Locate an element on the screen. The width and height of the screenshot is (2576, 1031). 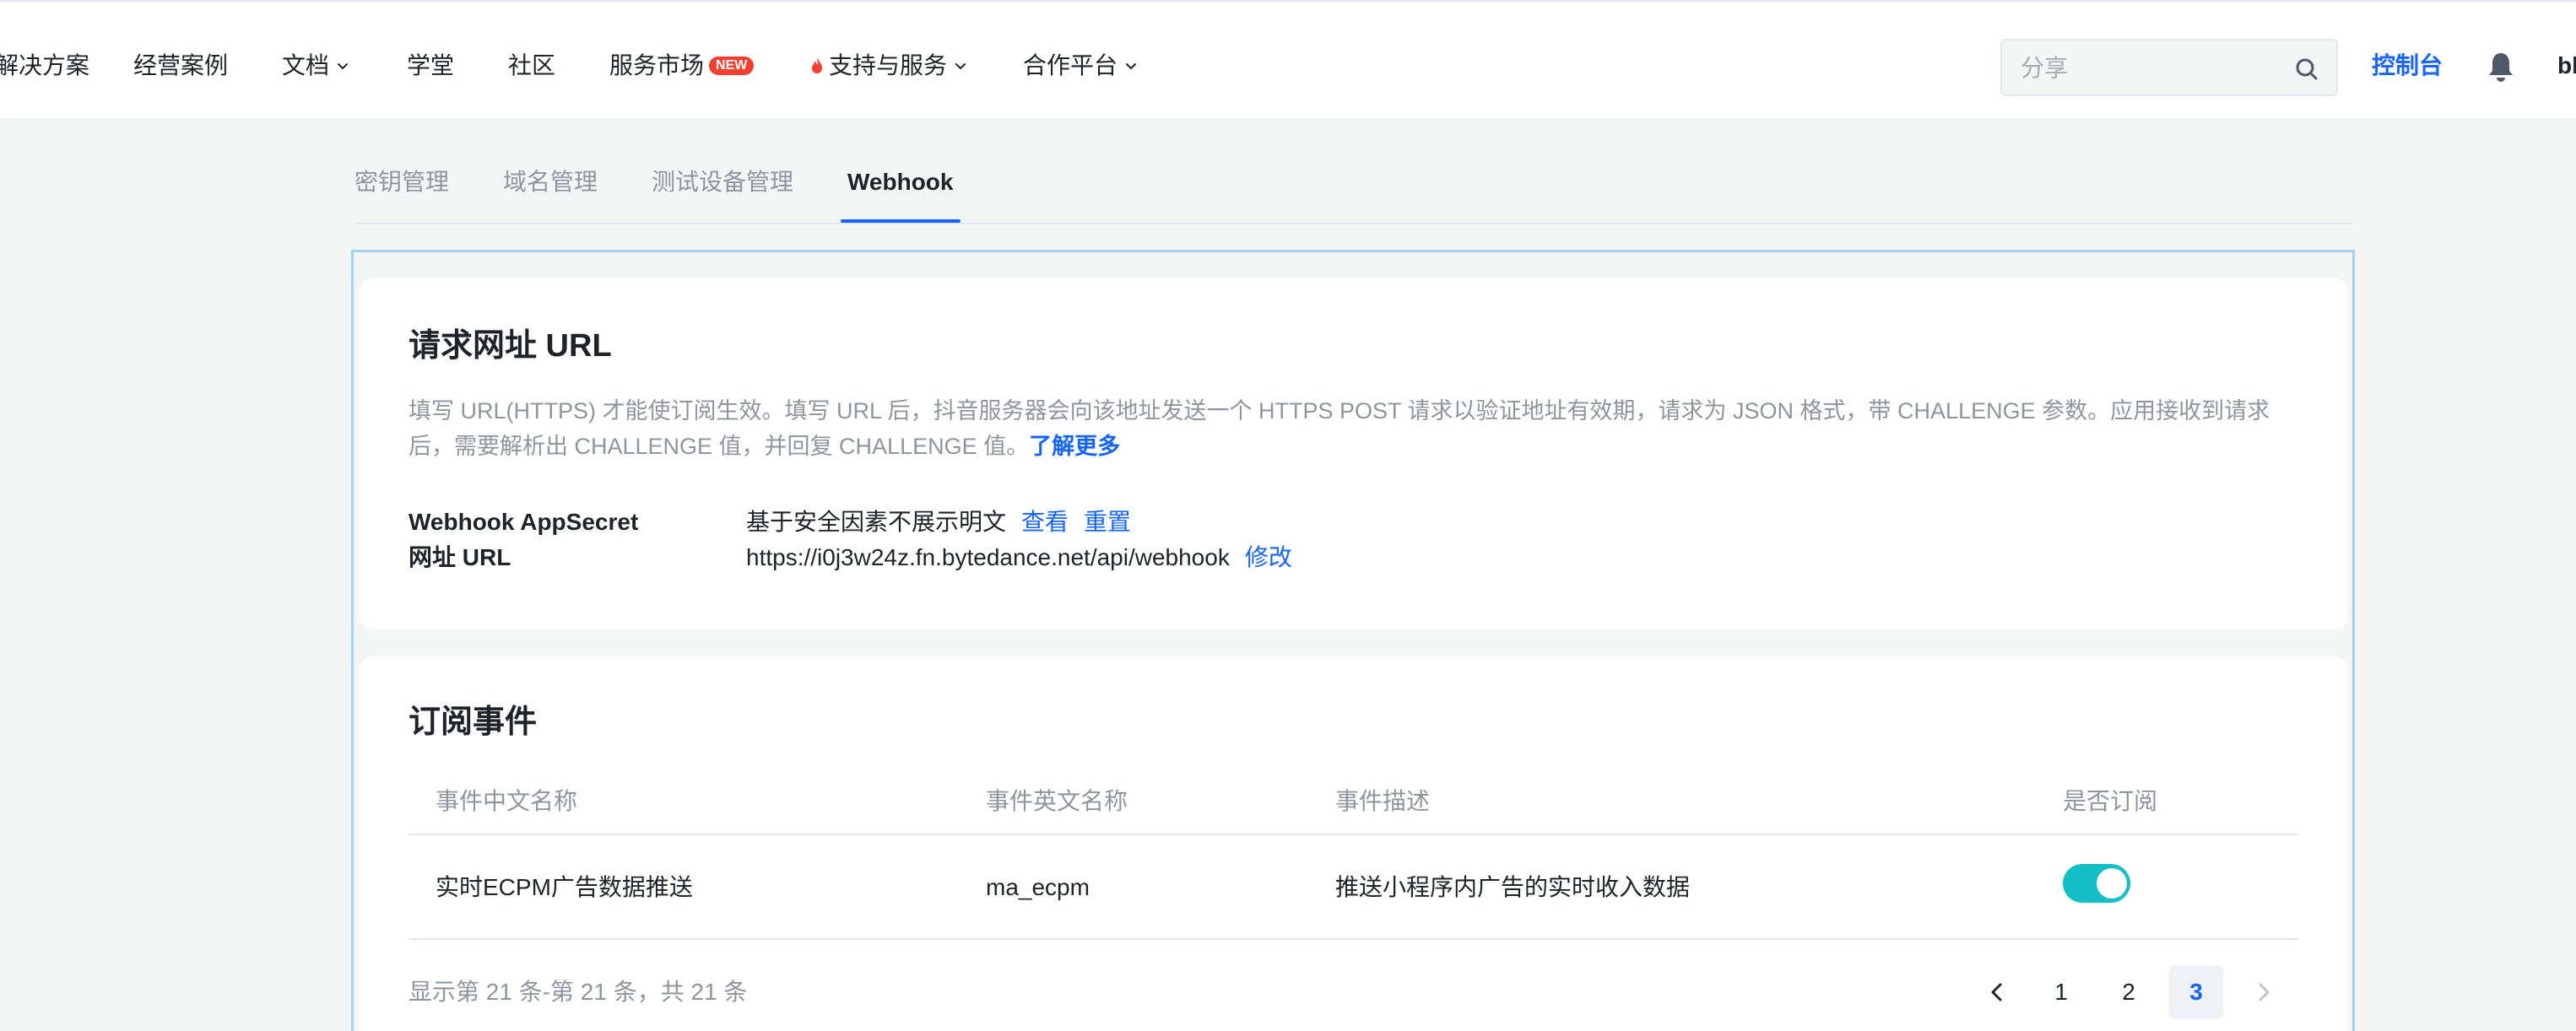
learn-more-link: 了解更多 is located at coordinates (1074, 447).